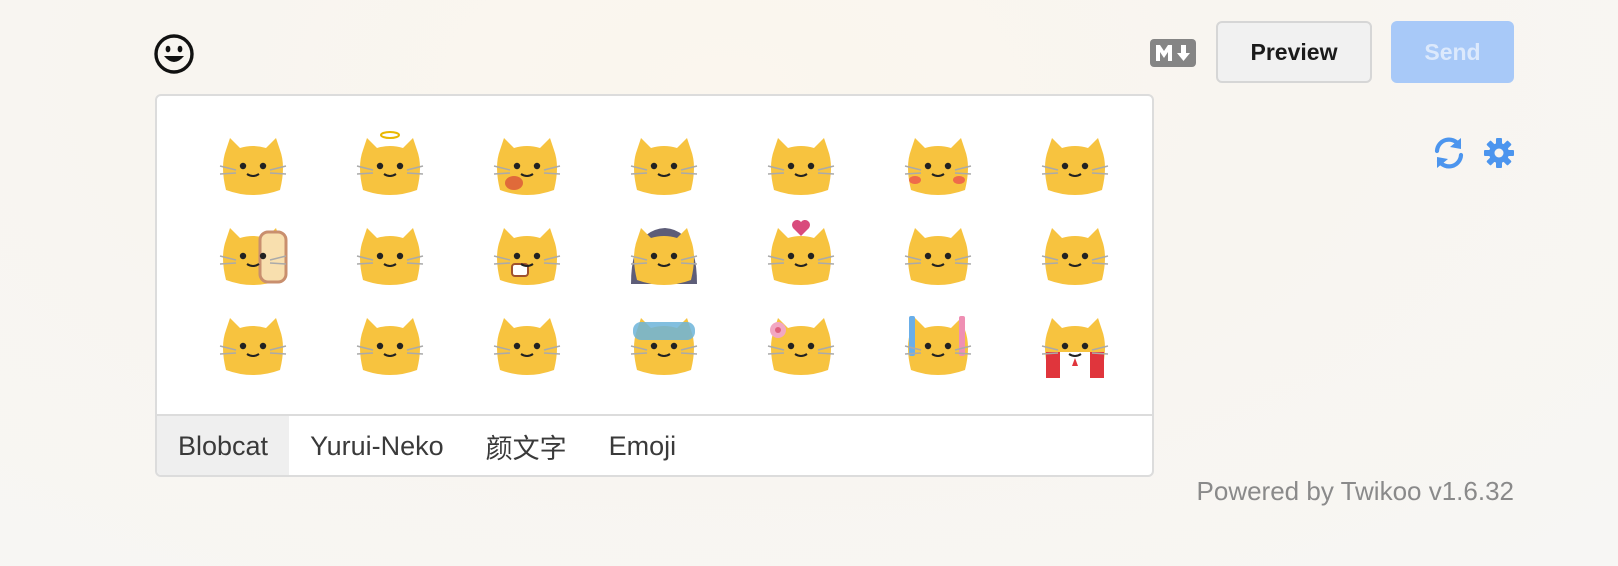 This screenshot has height=566, width=1618. I want to click on blobcat-bread-icon, so click(253, 256).